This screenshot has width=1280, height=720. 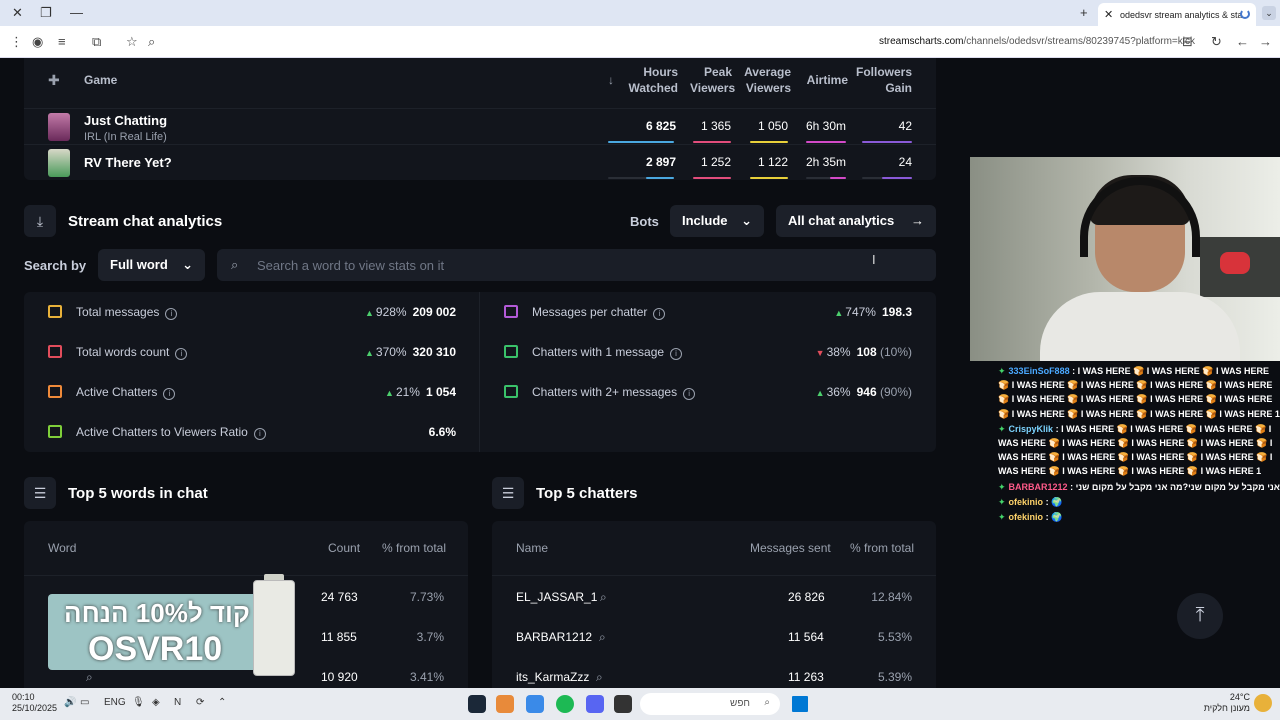 I want to click on onenote-icon: N, so click(x=177, y=702).